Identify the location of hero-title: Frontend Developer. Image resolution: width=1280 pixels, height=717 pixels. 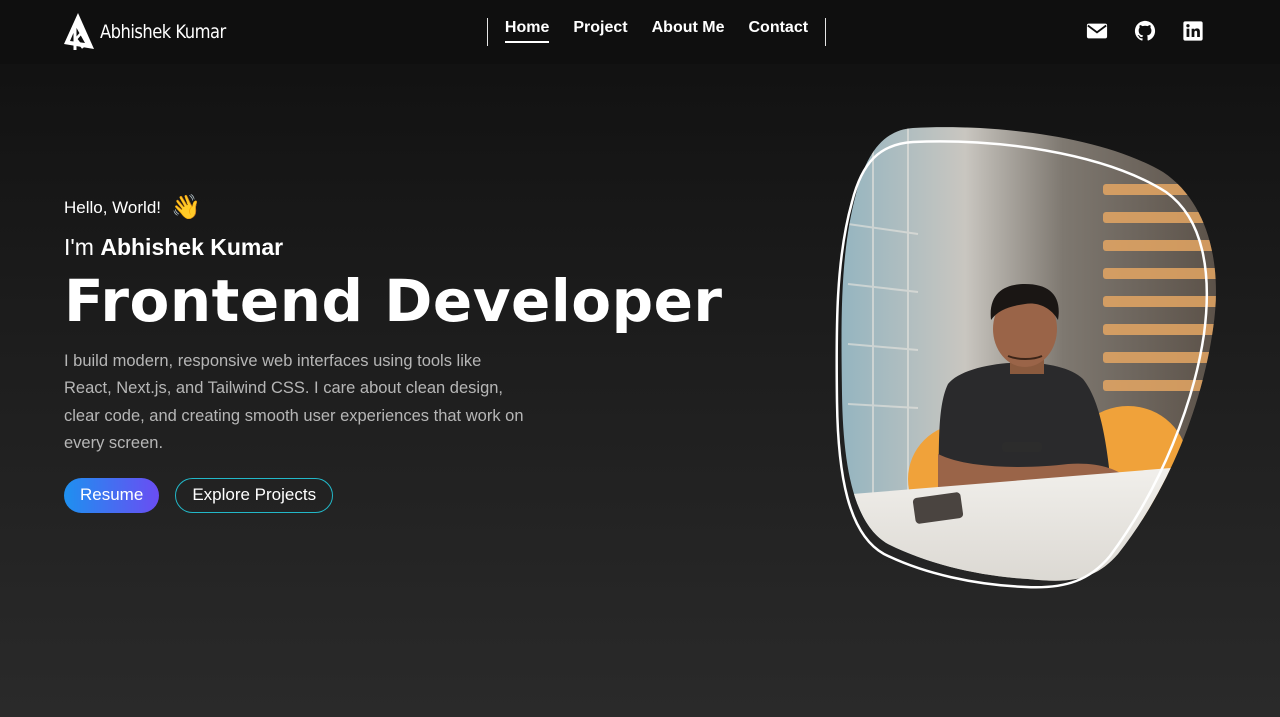
(393, 301).